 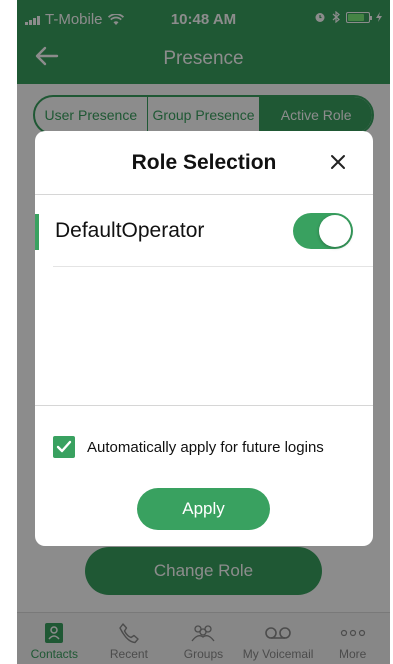 I want to click on dialog-header: Role Selection, so click(x=204, y=163).